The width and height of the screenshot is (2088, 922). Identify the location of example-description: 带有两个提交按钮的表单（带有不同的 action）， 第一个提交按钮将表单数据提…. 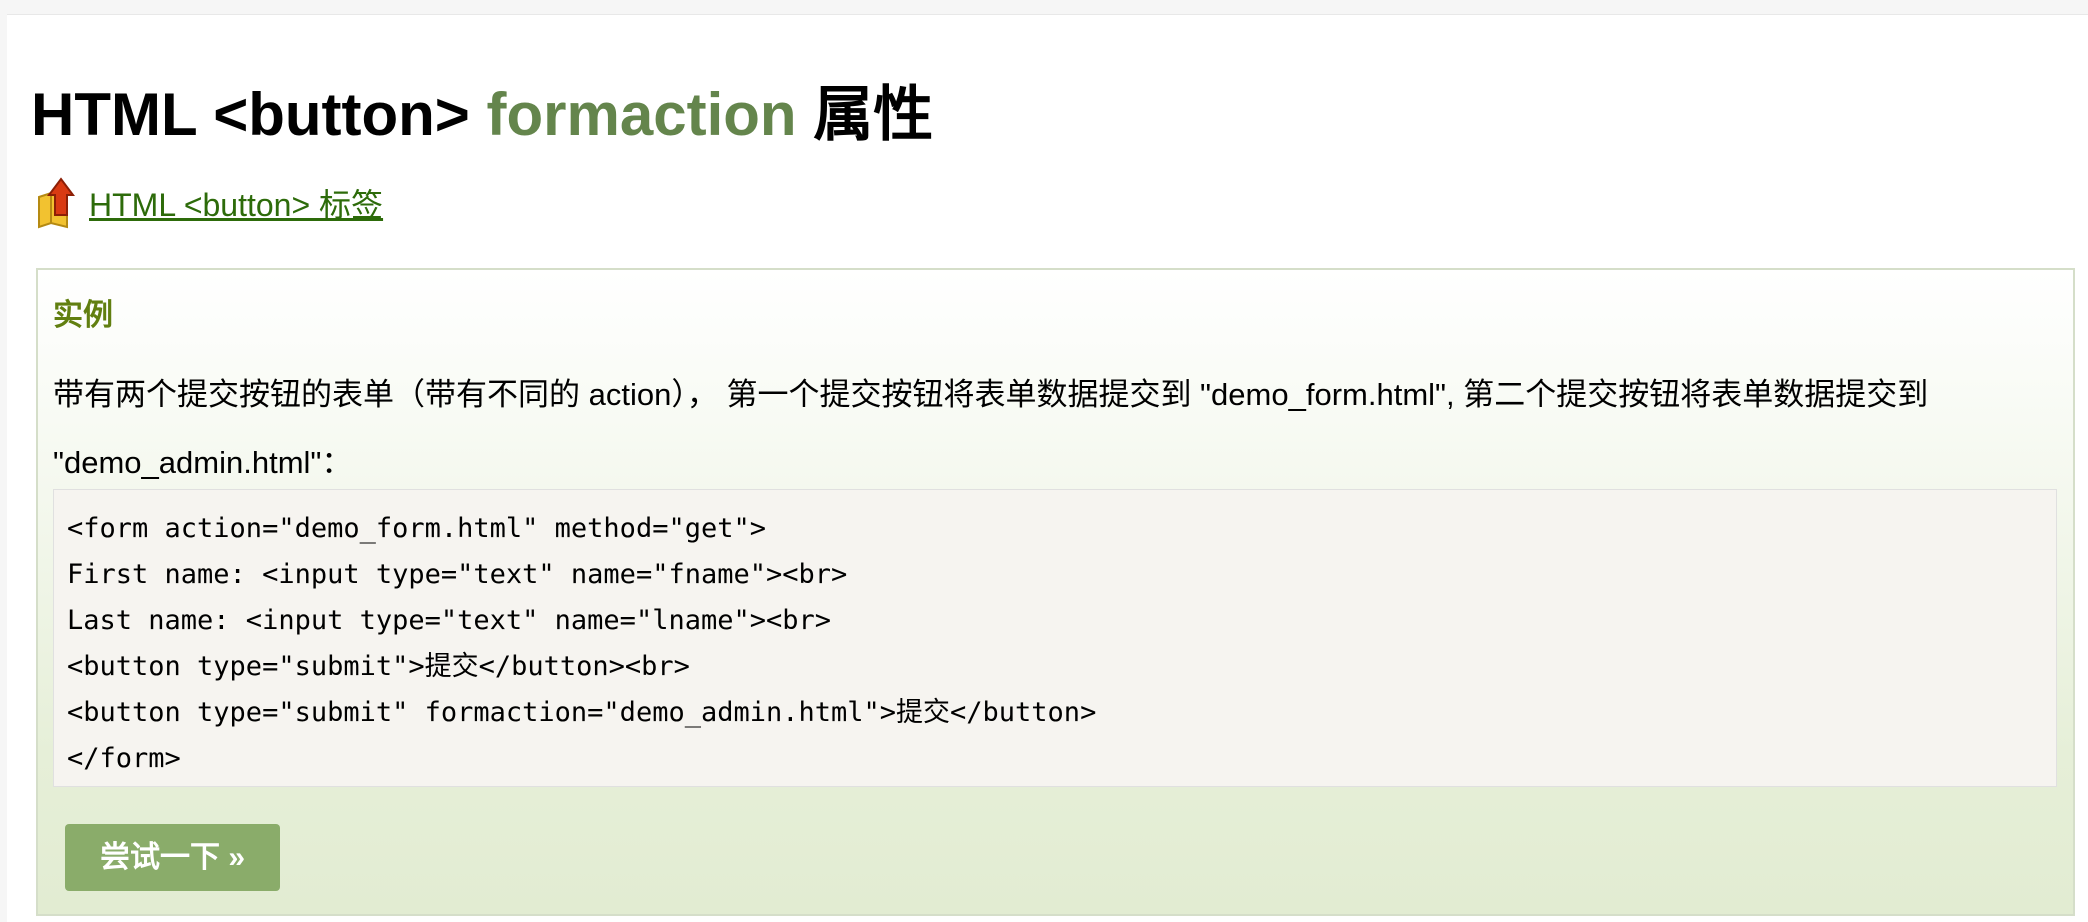
(991, 428).